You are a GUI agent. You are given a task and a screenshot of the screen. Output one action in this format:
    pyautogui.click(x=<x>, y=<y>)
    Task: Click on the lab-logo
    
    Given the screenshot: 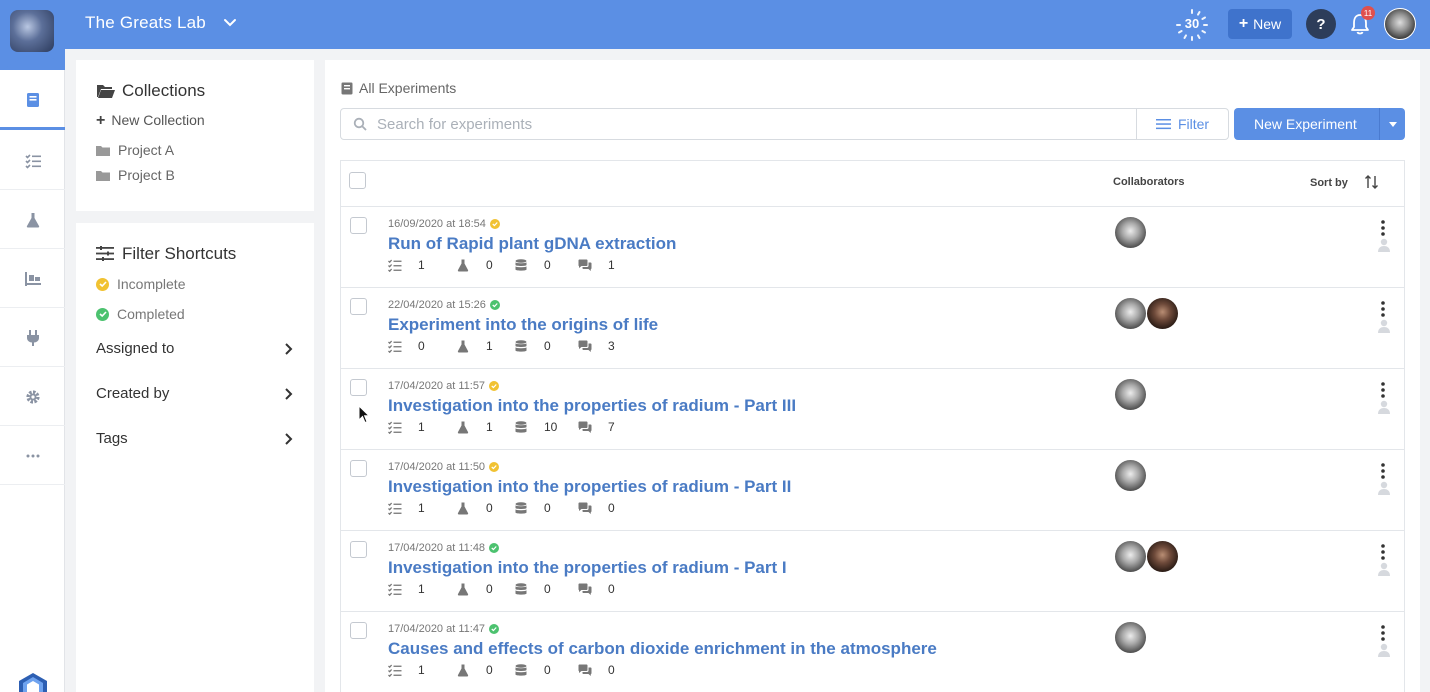 What is the action you would take?
    pyautogui.click(x=32, y=31)
    